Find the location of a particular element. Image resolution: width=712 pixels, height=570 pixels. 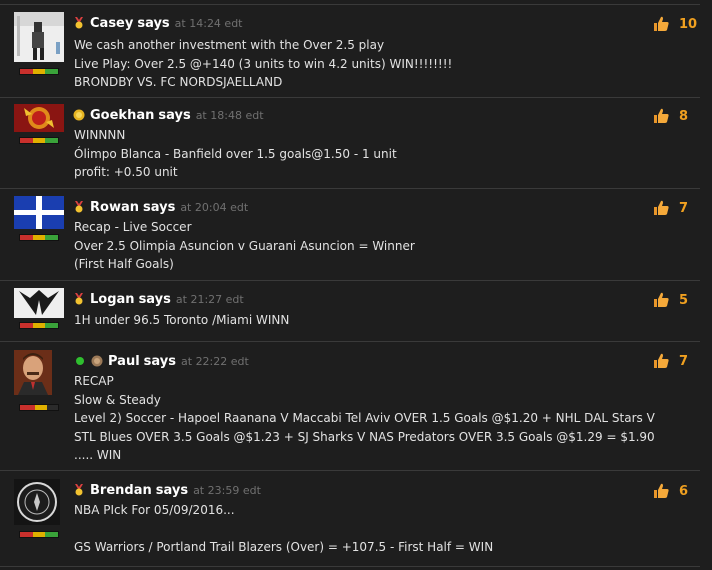

like-button: 5 is located at coordinates (670, 300).